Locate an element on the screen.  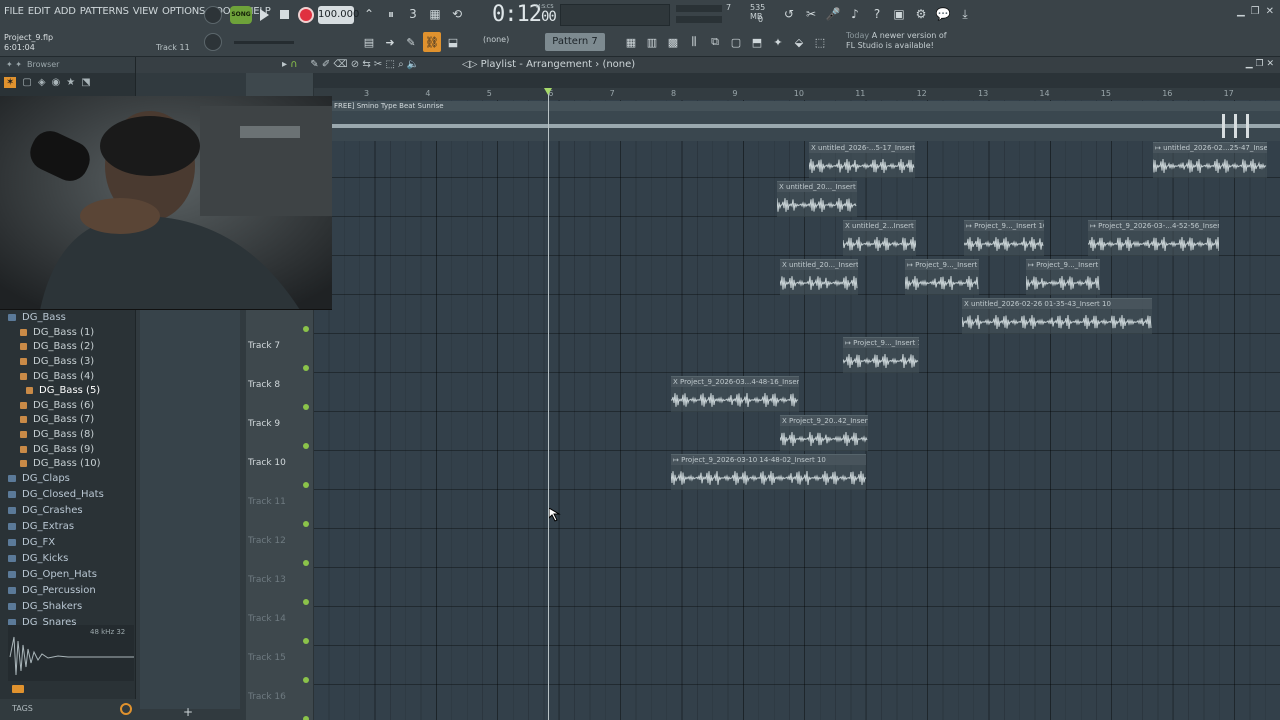
draw-tool-icon: ✎ is located at coordinates (314, 64).